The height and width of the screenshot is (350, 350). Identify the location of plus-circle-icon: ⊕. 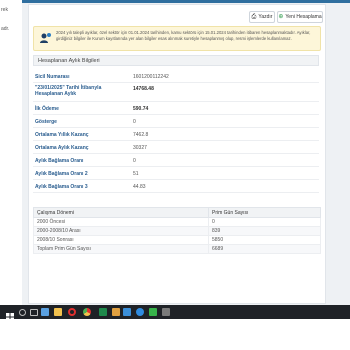
(281, 17).